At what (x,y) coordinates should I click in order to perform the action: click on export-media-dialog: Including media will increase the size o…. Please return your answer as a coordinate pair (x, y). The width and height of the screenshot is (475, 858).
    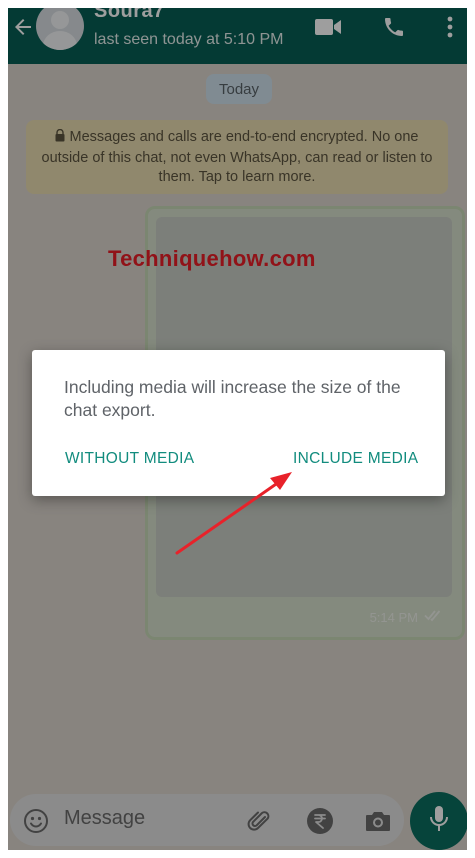
    Looking at the image, I should click on (238, 423).